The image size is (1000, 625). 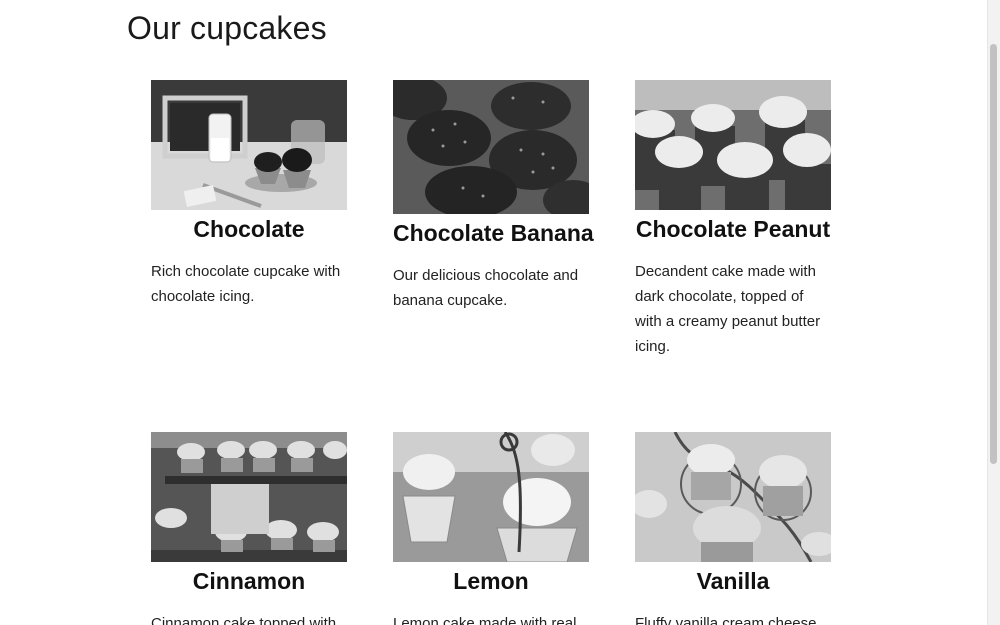 What do you see at coordinates (244, 620) in the screenshot?
I see `cupcake-description: Cinnamon cake topped with` at bounding box center [244, 620].